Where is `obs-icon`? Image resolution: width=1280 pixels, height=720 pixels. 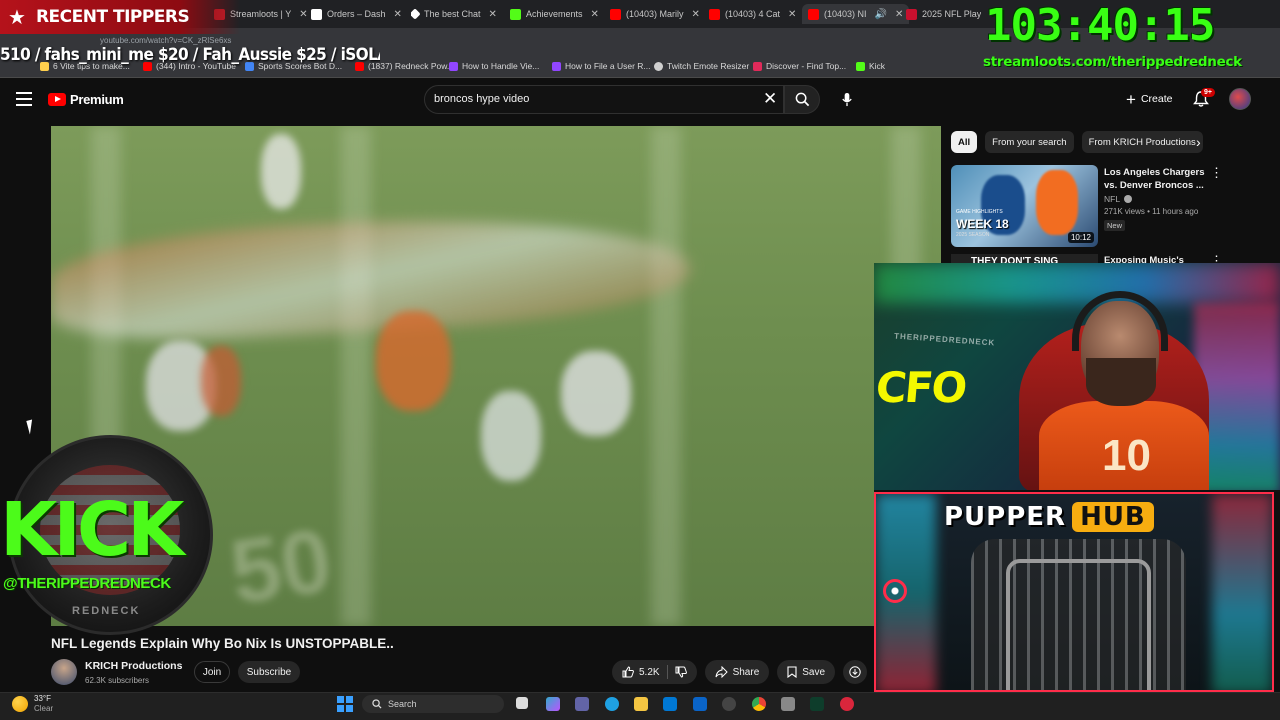 obs-icon is located at coordinates (729, 704).